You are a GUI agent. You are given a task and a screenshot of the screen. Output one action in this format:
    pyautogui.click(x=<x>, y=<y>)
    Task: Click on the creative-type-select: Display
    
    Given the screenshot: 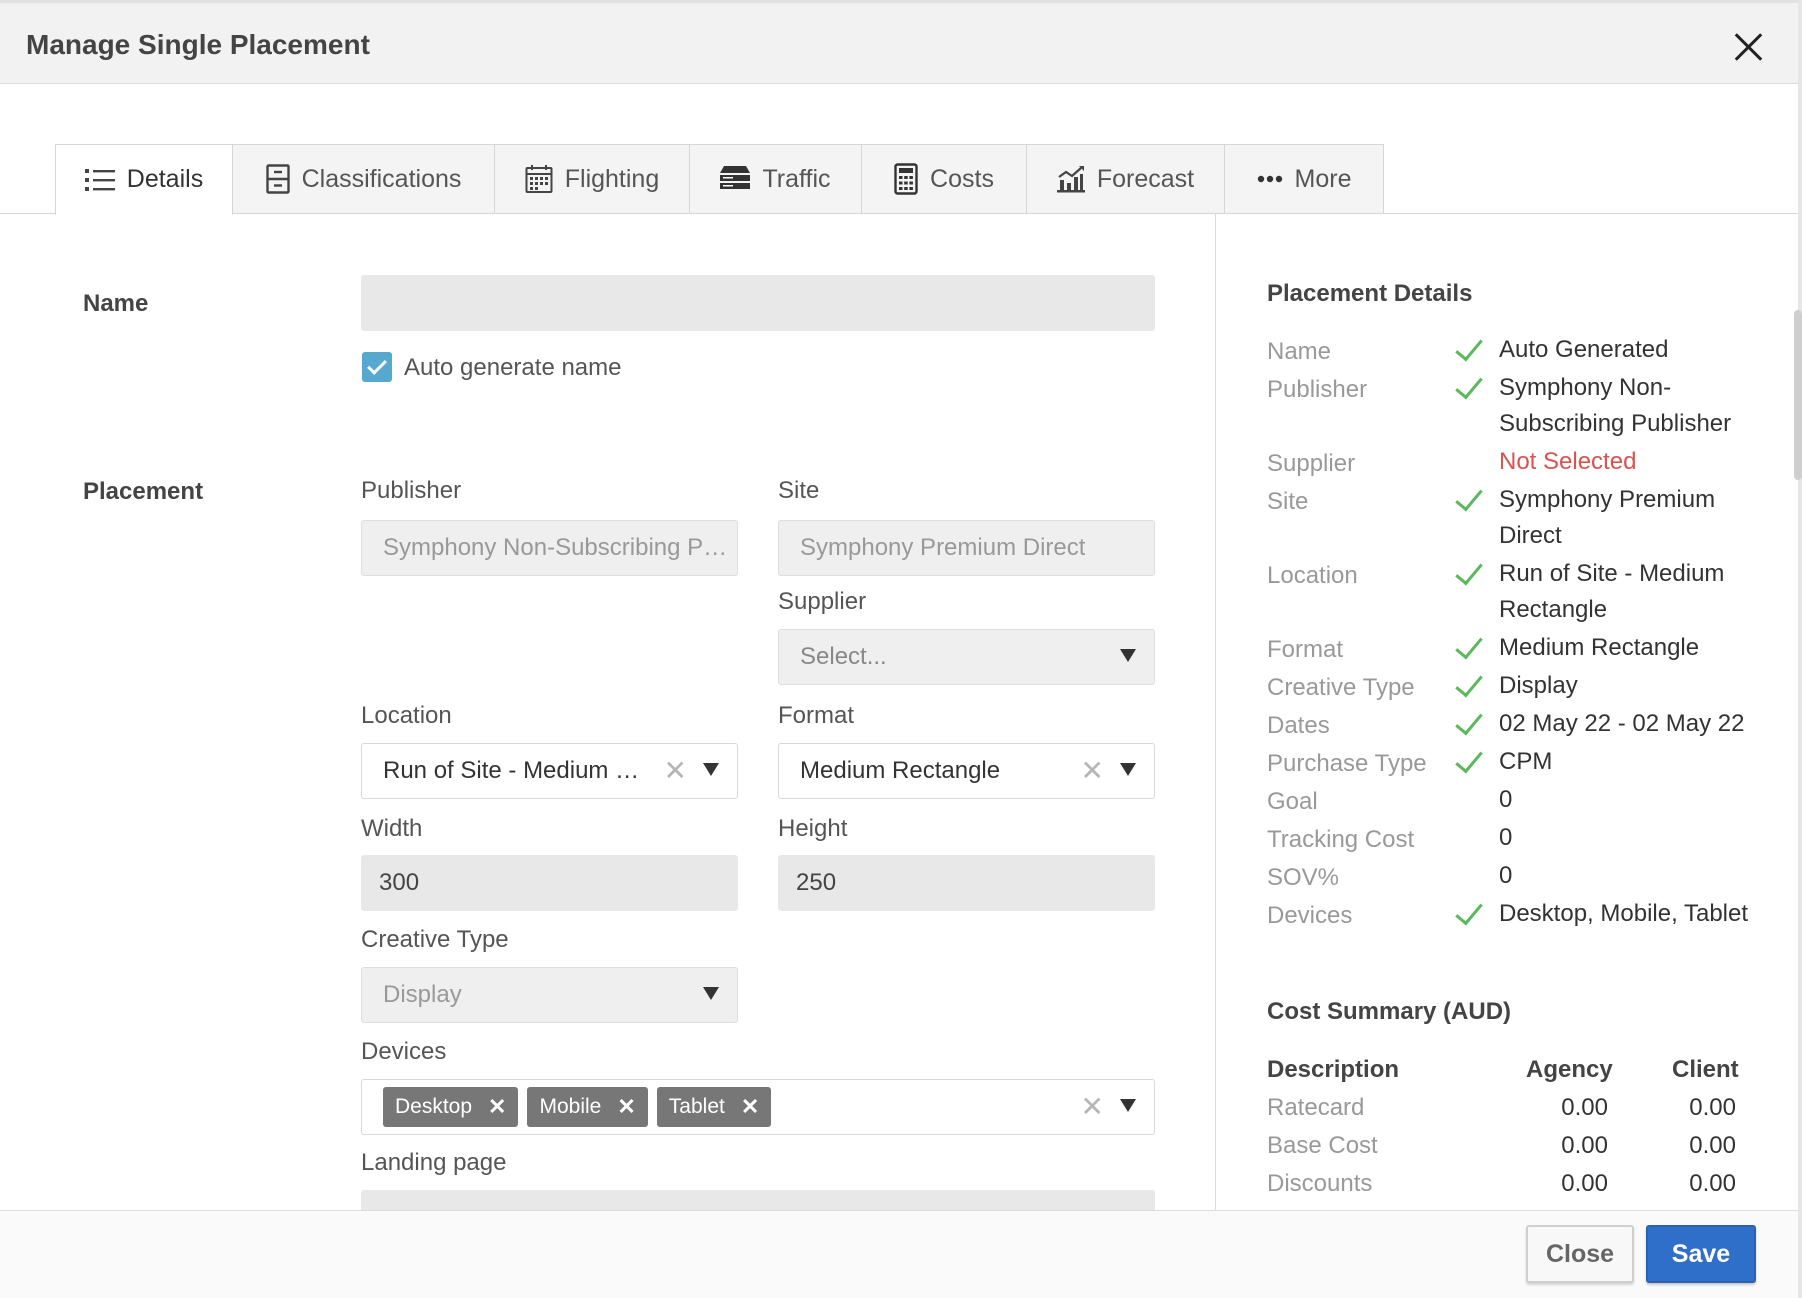 What is the action you would take?
    pyautogui.click(x=549, y=995)
    